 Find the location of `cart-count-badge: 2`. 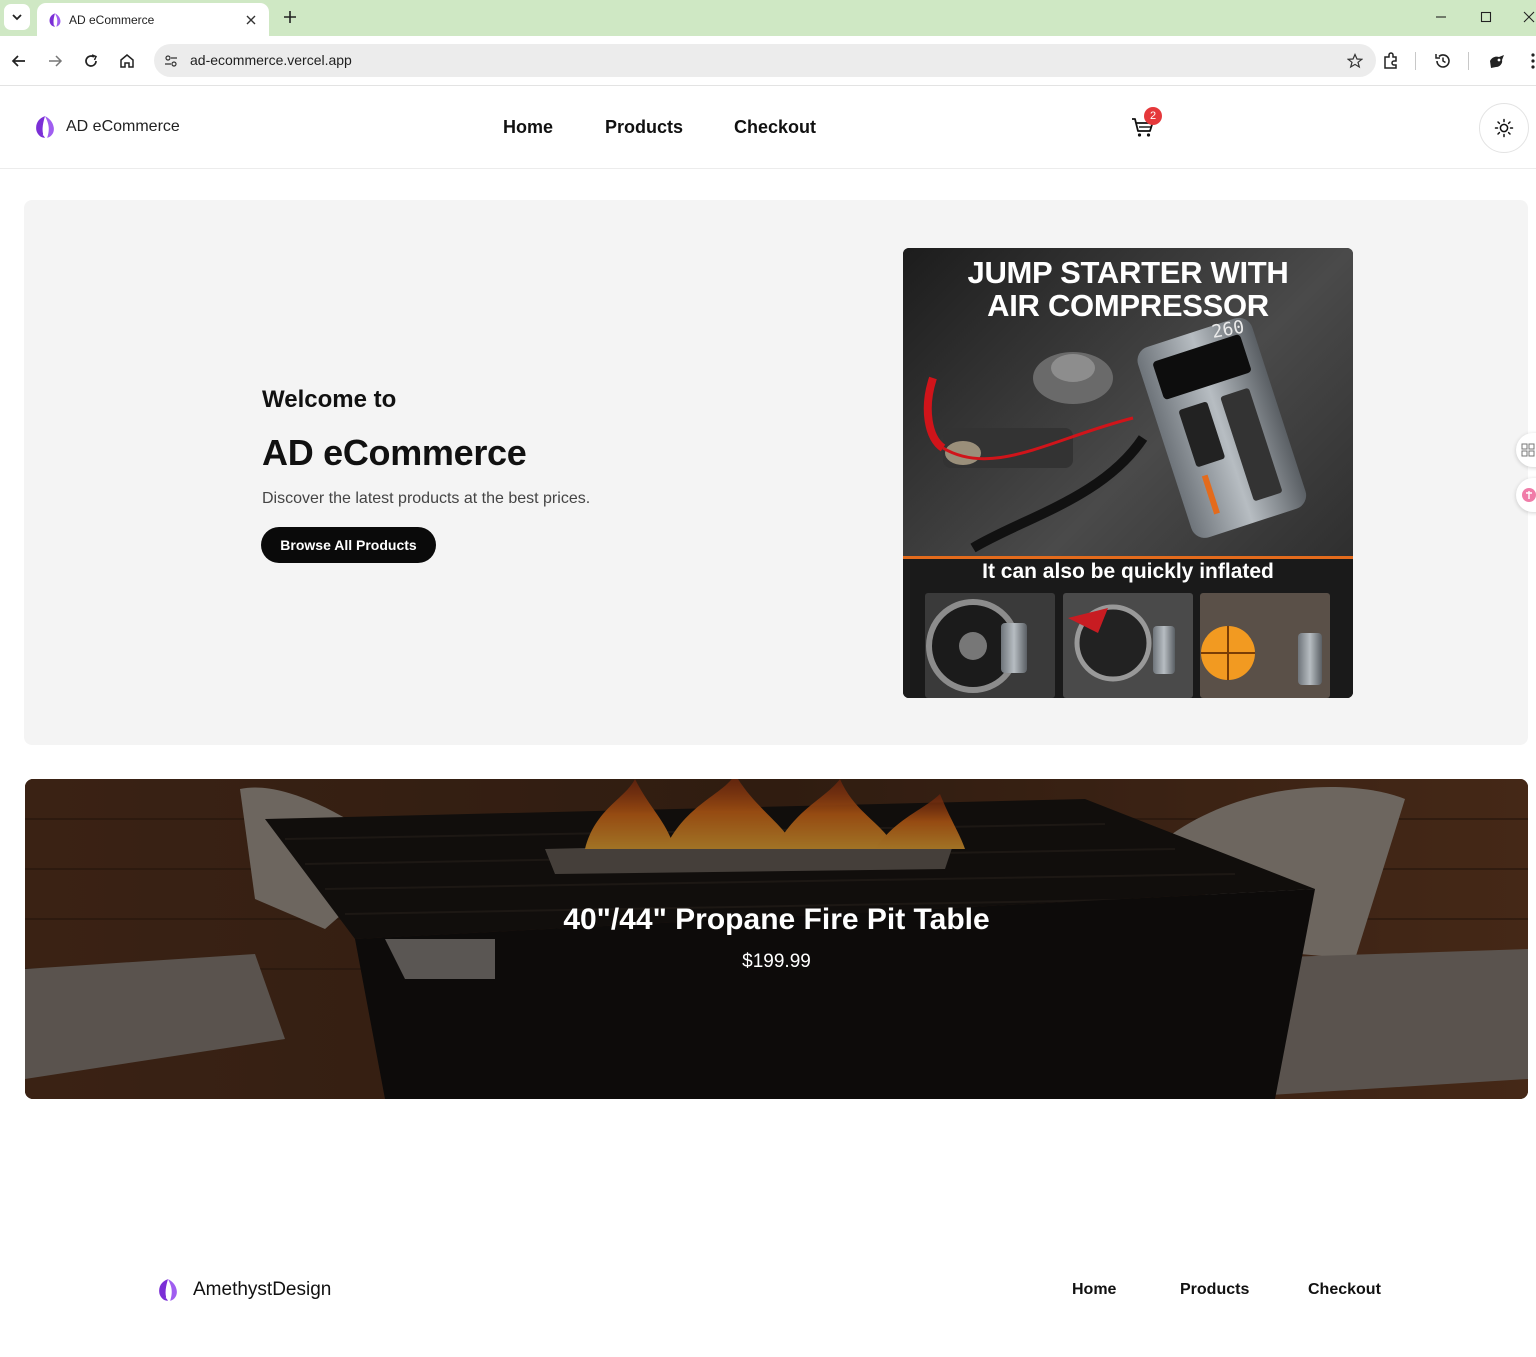

cart-count-badge: 2 is located at coordinates (1153, 116).